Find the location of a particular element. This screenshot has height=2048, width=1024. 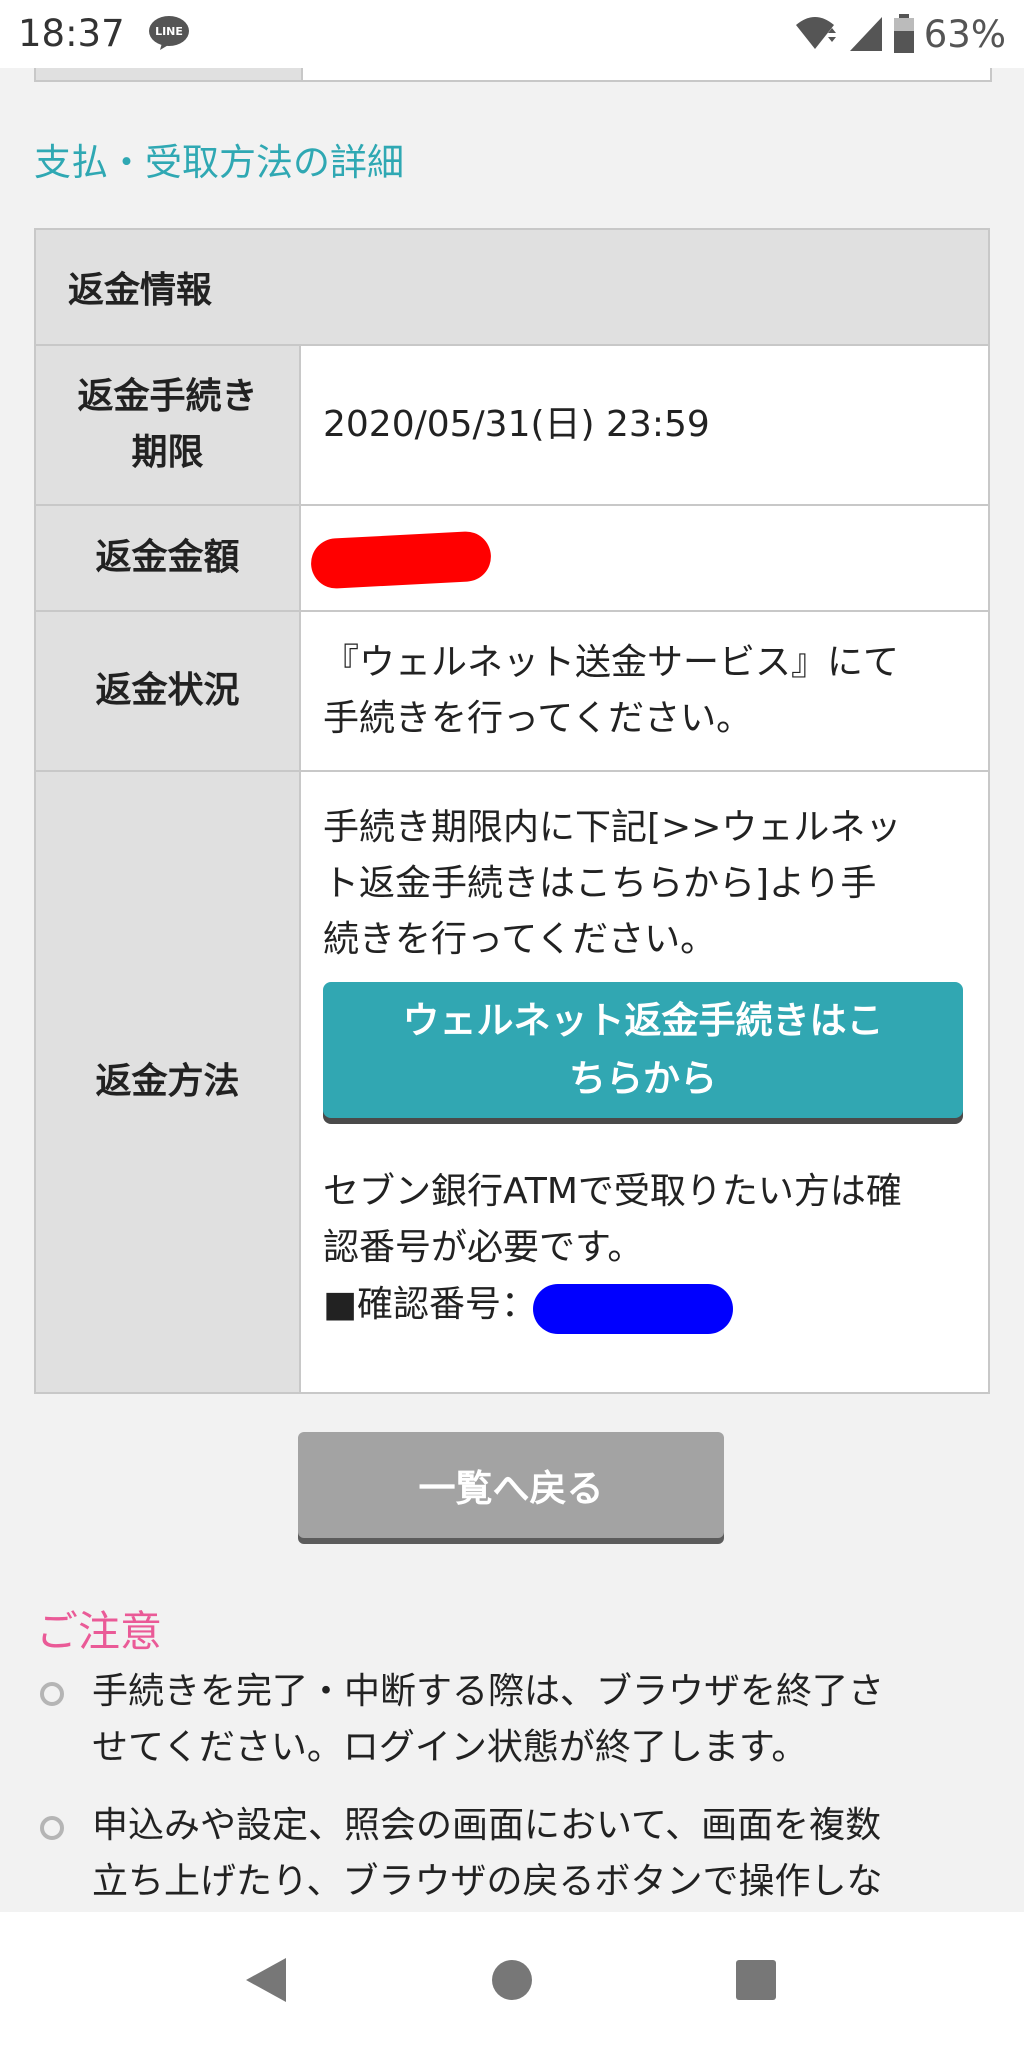

signal-icon is located at coordinates (865, 34).